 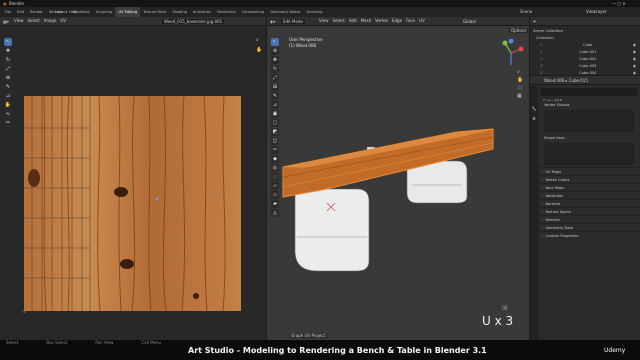 What do you see at coordinates (353, 20) in the screenshot?
I see `viewport-menu-add: Add` at bounding box center [353, 20].